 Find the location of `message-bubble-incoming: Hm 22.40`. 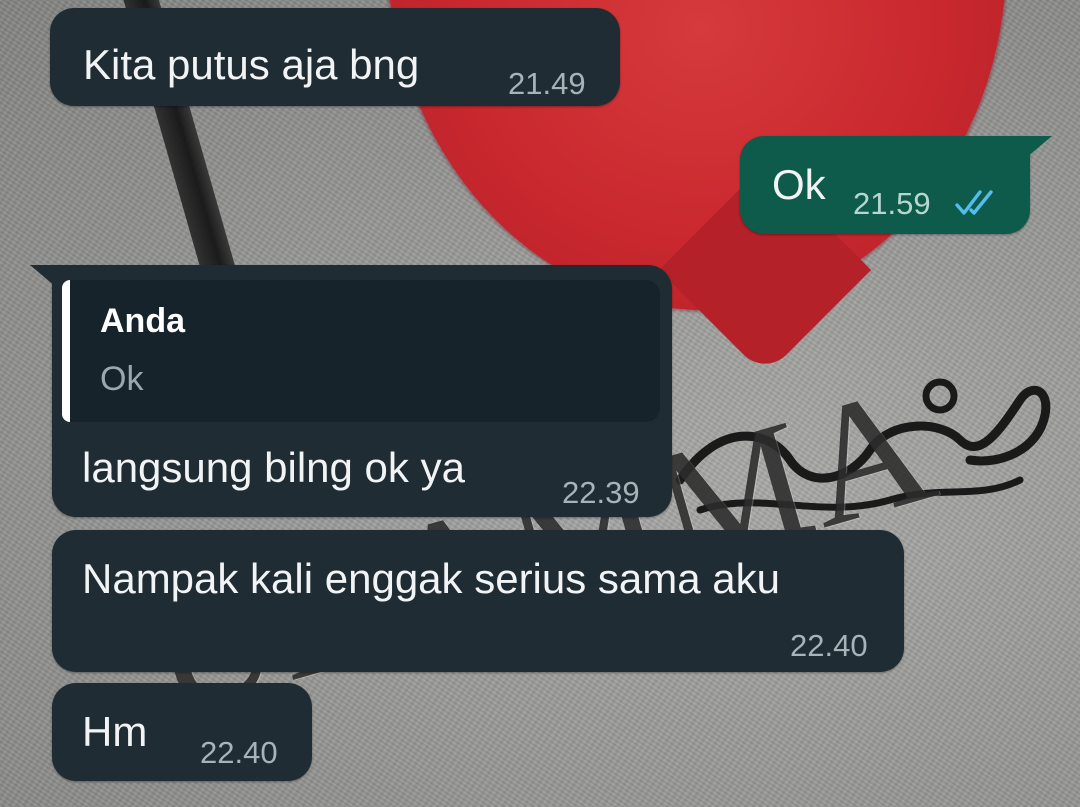

message-bubble-incoming: Hm 22.40 is located at coordinates (182, 732).